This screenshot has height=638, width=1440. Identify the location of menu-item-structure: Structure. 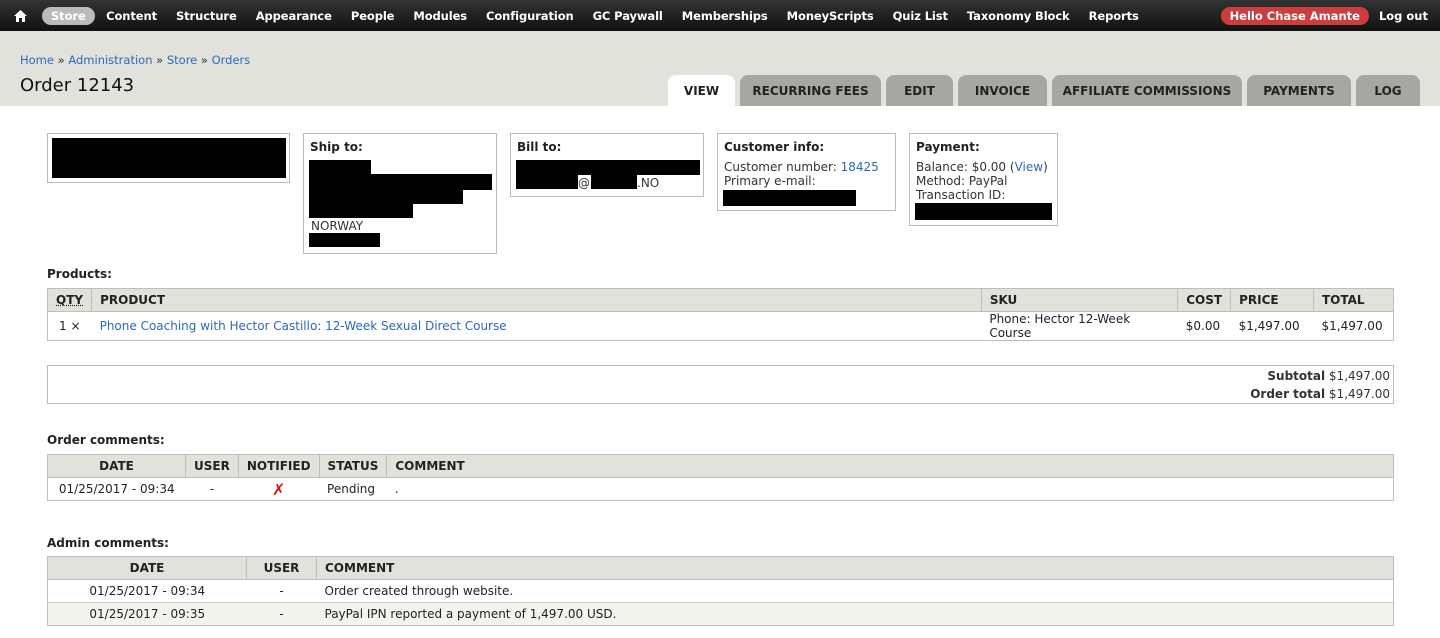
(206, 16).